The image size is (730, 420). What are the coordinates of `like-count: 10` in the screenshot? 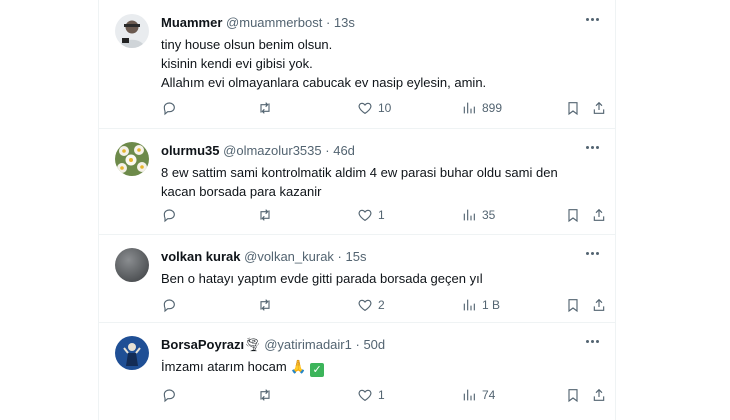 It's located at (385, 108).